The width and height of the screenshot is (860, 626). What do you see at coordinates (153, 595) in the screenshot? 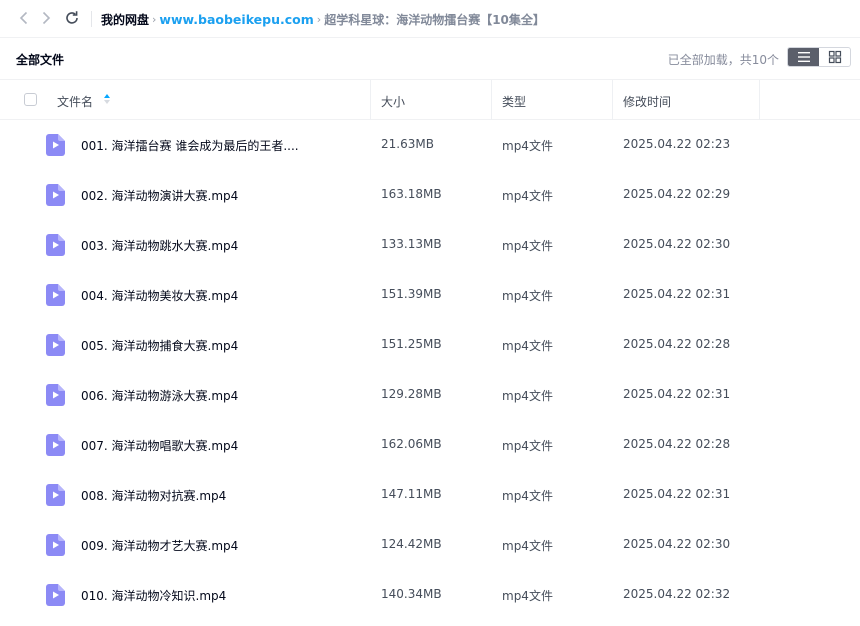
I see `file-name: 010. 海洋动物冷知识.mp4` at bounding box center [153, 595].